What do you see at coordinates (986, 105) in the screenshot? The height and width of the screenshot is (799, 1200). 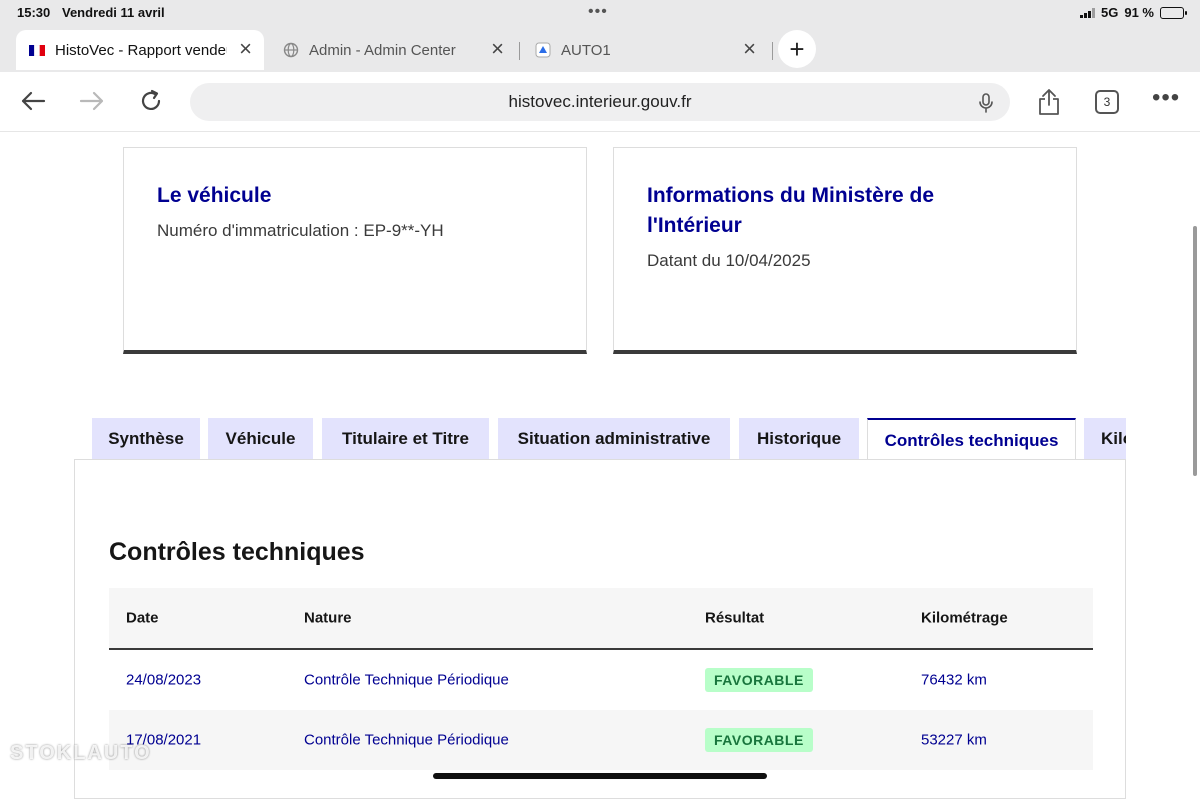 I see `microphone-icon` at bounding box center [986, 105].